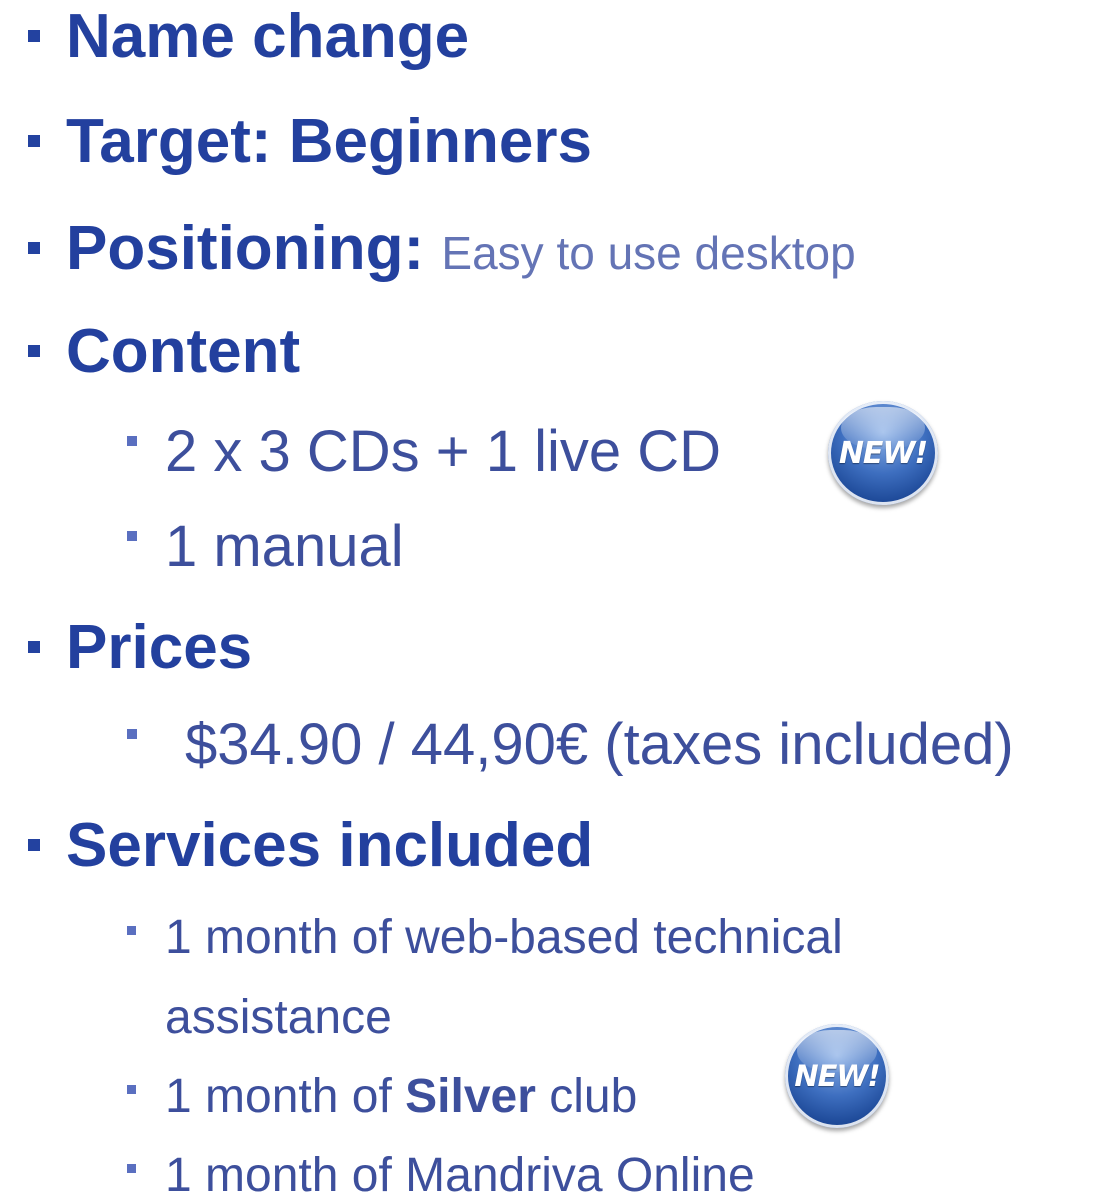 The height and width of the screenshot is (1202, 1115). I want to click on item-positioning-label: Positioning:, so click(245, 248).